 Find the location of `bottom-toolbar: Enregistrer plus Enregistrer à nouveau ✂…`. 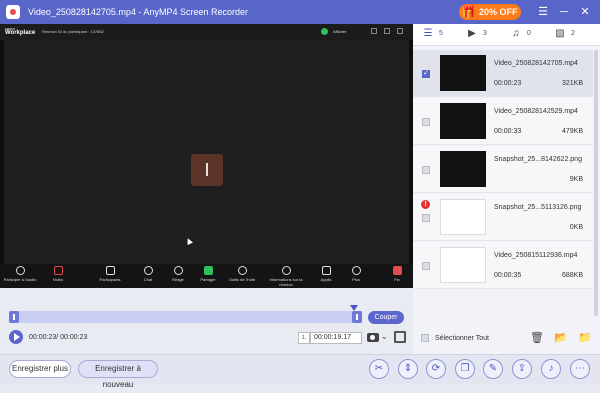

bottom-toolbar: Enregistrer plus Enregistrer à nouveau ✂… is located at coordinates (300, 371).